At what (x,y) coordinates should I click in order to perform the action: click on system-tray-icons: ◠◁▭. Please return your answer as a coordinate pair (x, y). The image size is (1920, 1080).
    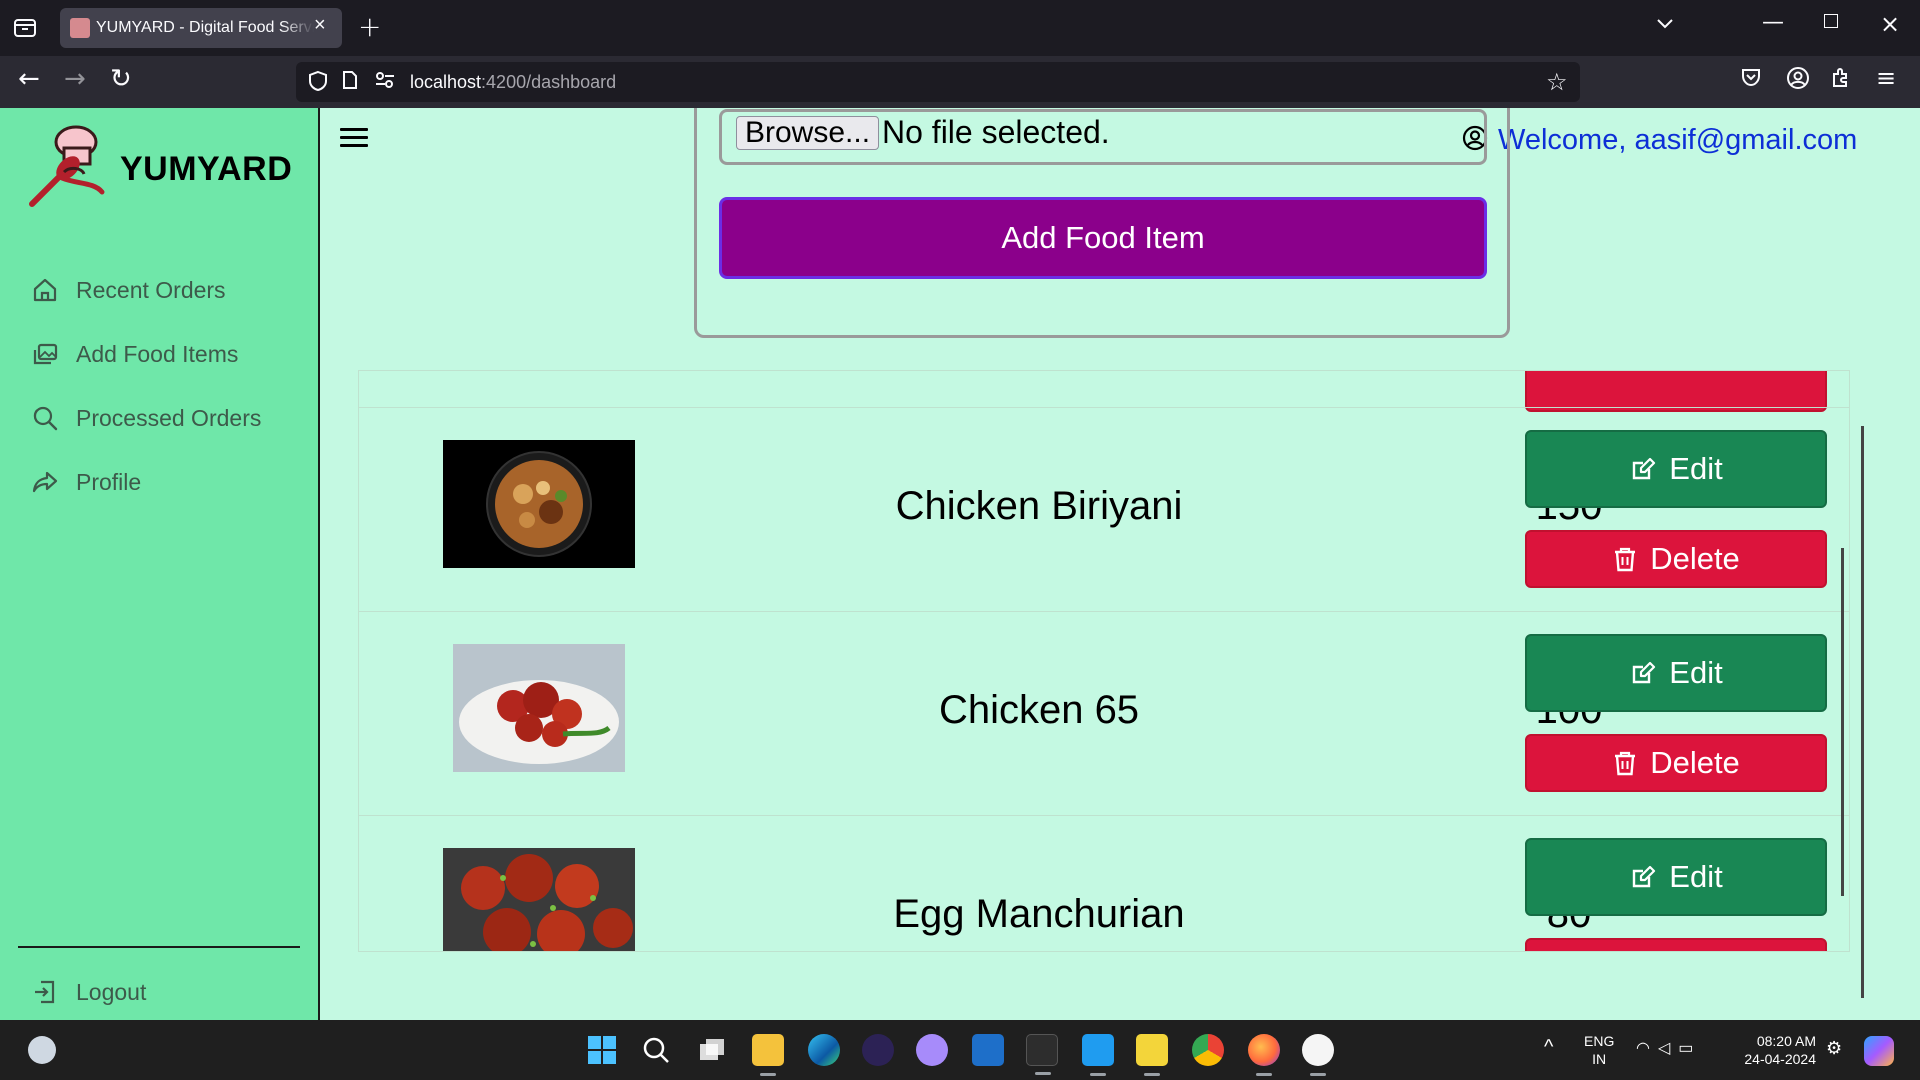
    Looking at the image, I should click on (1668, 1048).